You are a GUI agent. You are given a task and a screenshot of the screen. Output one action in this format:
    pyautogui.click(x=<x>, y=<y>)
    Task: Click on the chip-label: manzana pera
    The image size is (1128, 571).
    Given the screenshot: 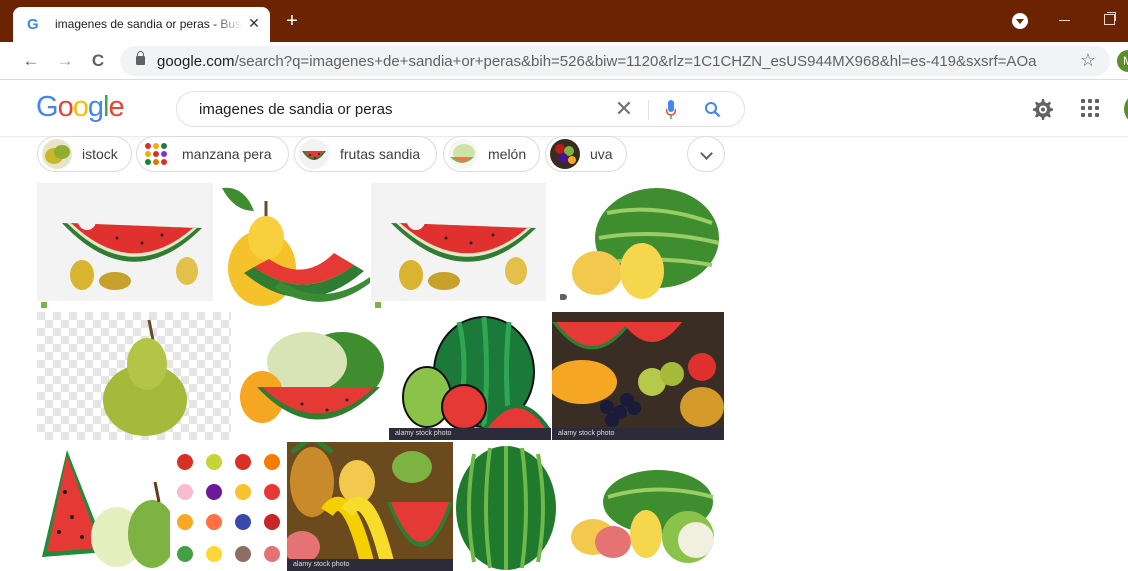 What is the action you would take?
    pyautogui.click(x=227, y=154)
    